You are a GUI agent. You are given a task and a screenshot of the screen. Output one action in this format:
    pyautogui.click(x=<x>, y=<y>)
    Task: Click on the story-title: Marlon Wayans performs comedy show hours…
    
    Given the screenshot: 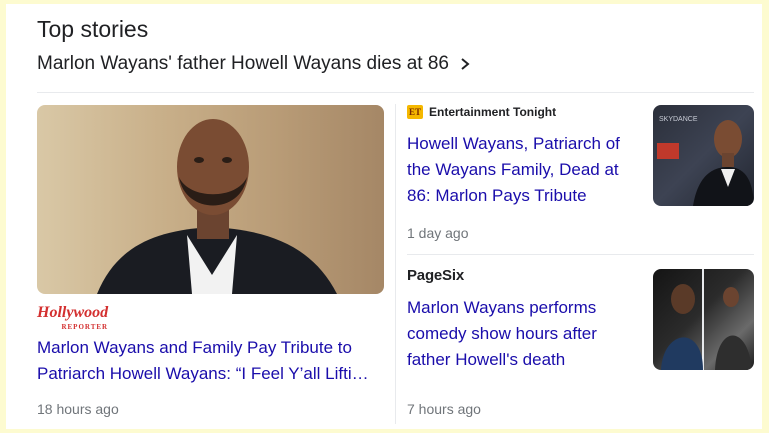 What is the action you would take?
    pyautogui.click(x=523, y=334)
    